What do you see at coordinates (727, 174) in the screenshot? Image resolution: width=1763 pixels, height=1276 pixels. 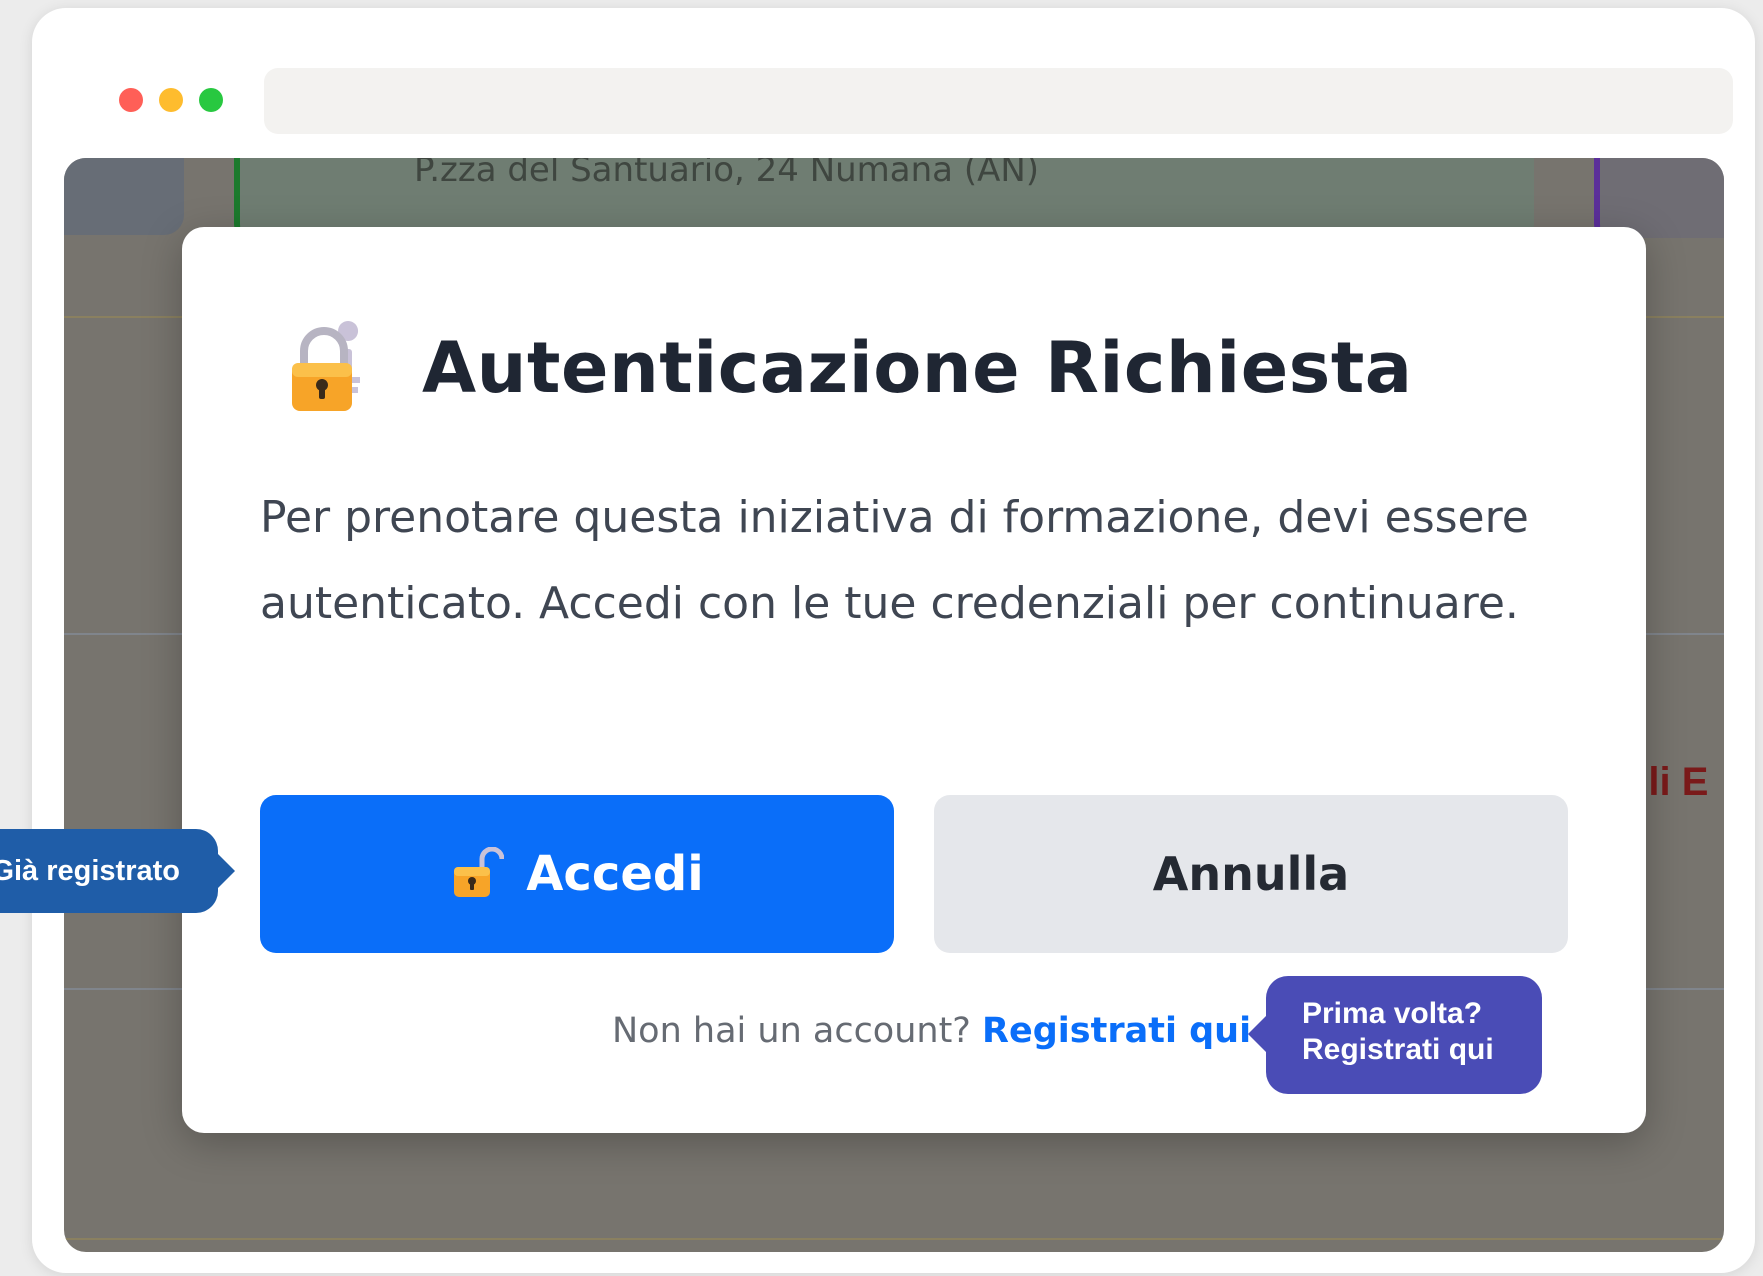 I see `background-address-text: P.zza del Santuario, 24 Numana (AN)` at bounding box center [727, 174].